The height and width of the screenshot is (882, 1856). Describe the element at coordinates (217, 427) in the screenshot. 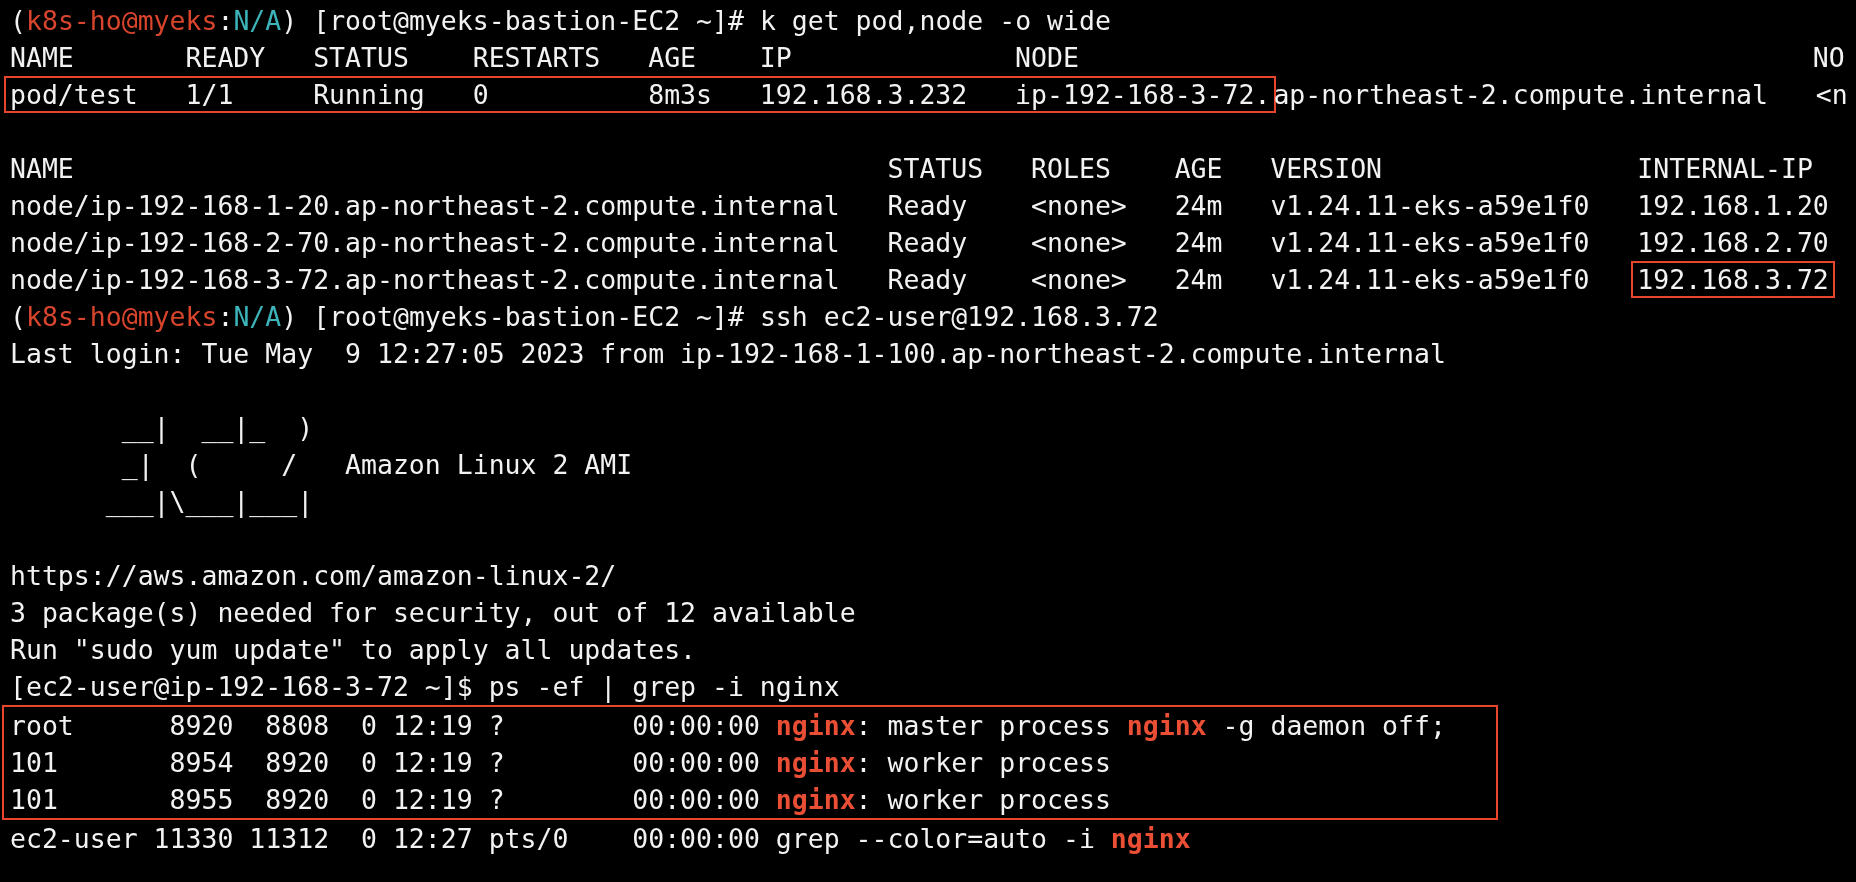

I see `terminal-text: __| __|_ )` at that location.